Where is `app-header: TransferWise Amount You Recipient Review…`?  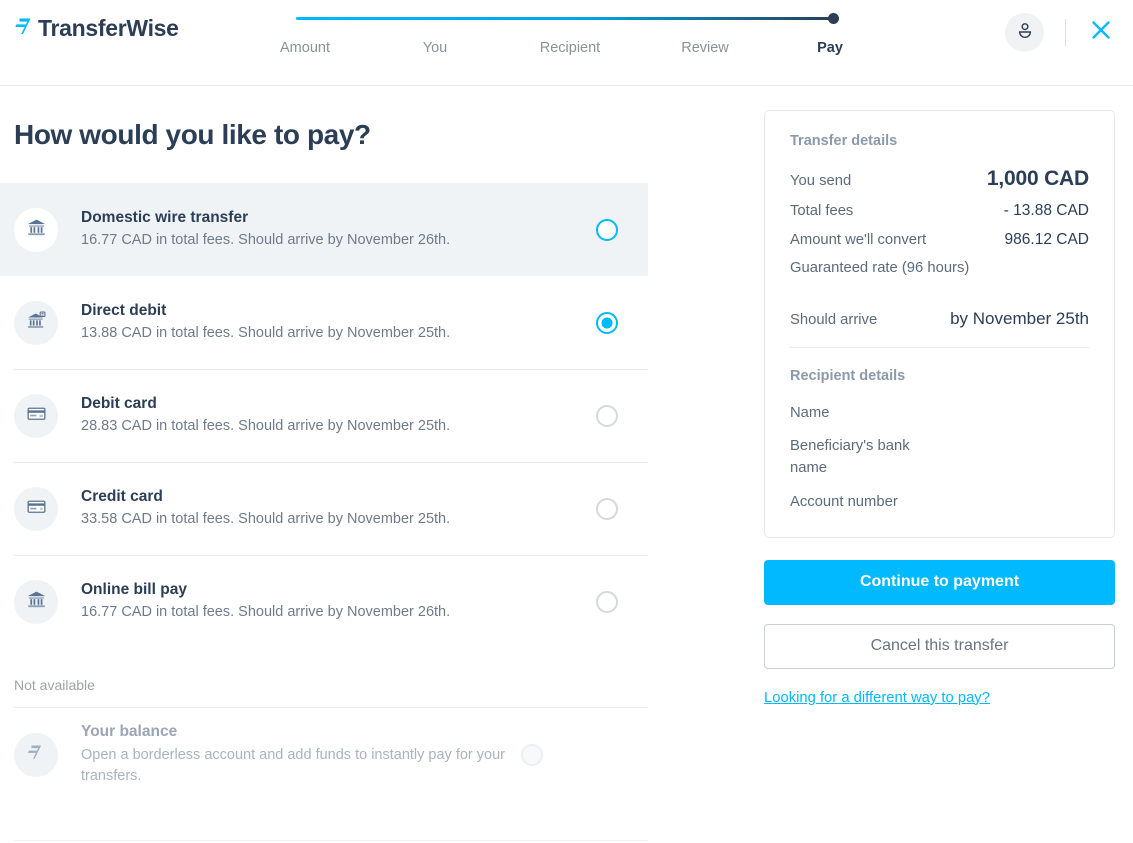 app-header: TransferWise Amount You Recipient Review… is located at coordinates (566, 43).